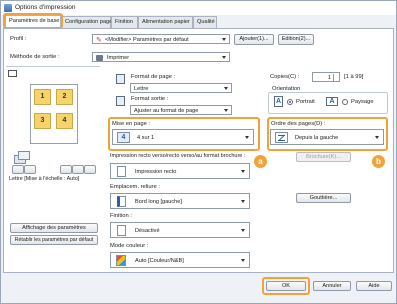 Image resolution: width=397 pixels, height=304 pixels. I want to click on tab-finishing: Finition, so click(124, 22).